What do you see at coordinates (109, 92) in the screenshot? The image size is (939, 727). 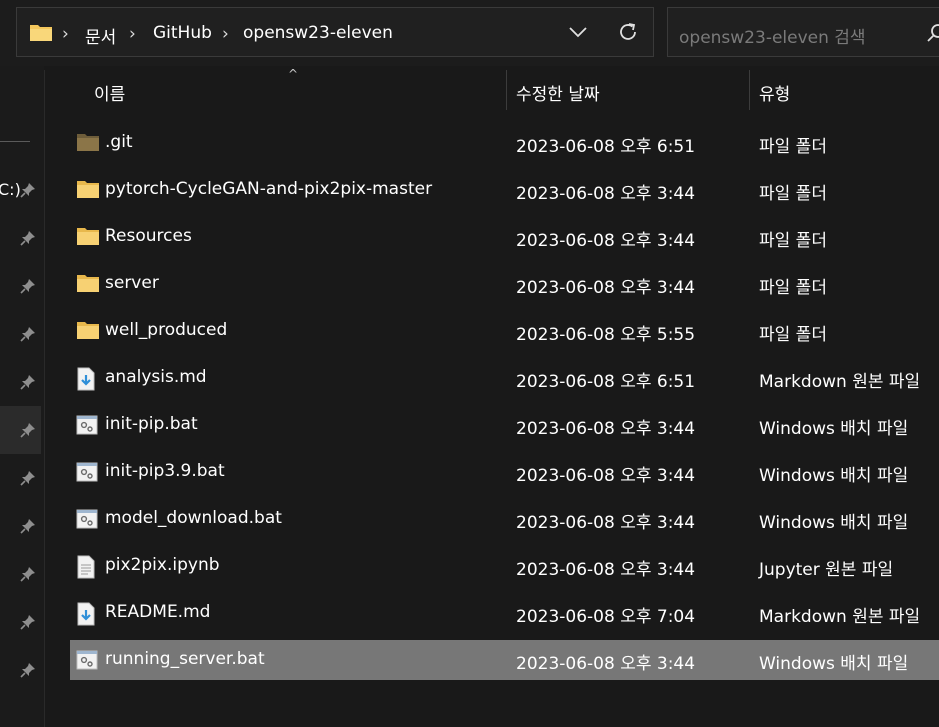 I see `column-header-name: 이름` at bounding box center [109, 92].